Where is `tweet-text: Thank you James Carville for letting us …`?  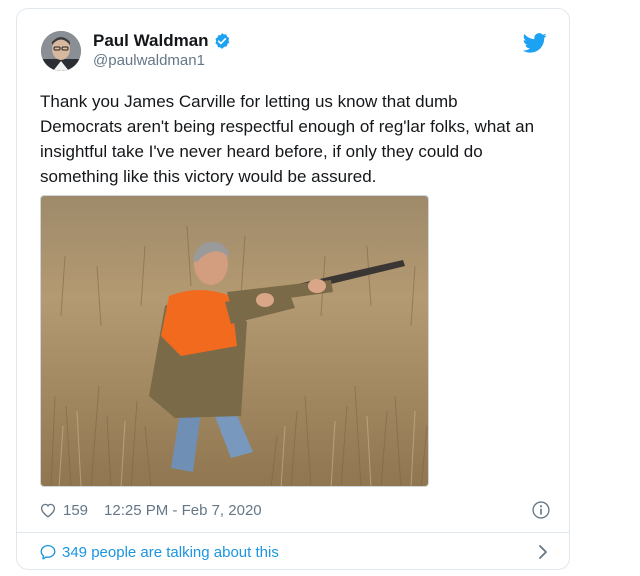
tweet-text: Thank you James Carville for letting us … is located at coordinates (287, 139).